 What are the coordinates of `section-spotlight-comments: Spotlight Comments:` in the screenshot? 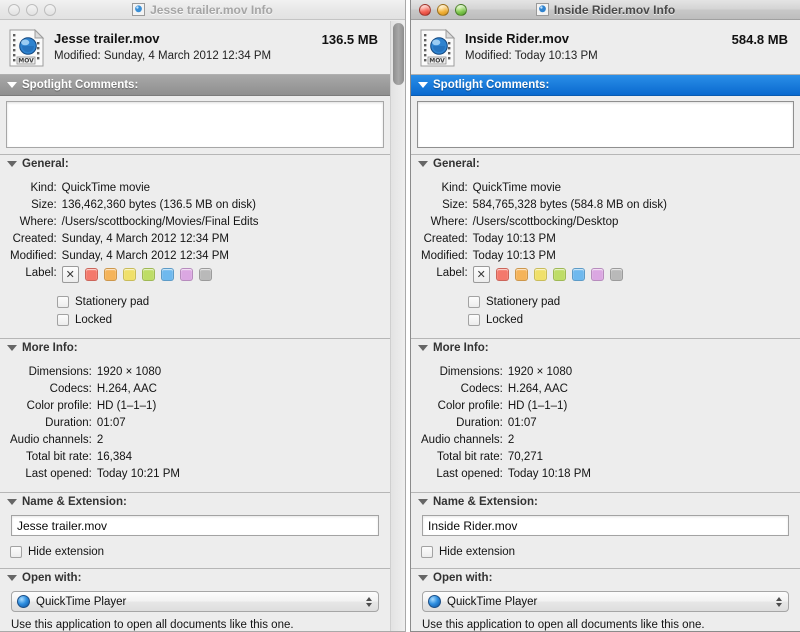 It's located at (605, 111).